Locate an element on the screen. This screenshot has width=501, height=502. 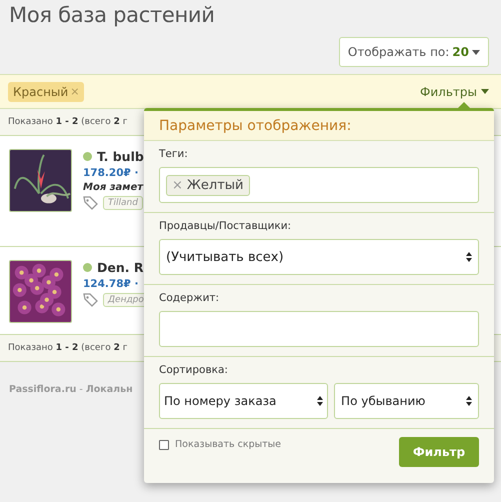
field-label: Сортировка: is located at coordinates (194, 370).